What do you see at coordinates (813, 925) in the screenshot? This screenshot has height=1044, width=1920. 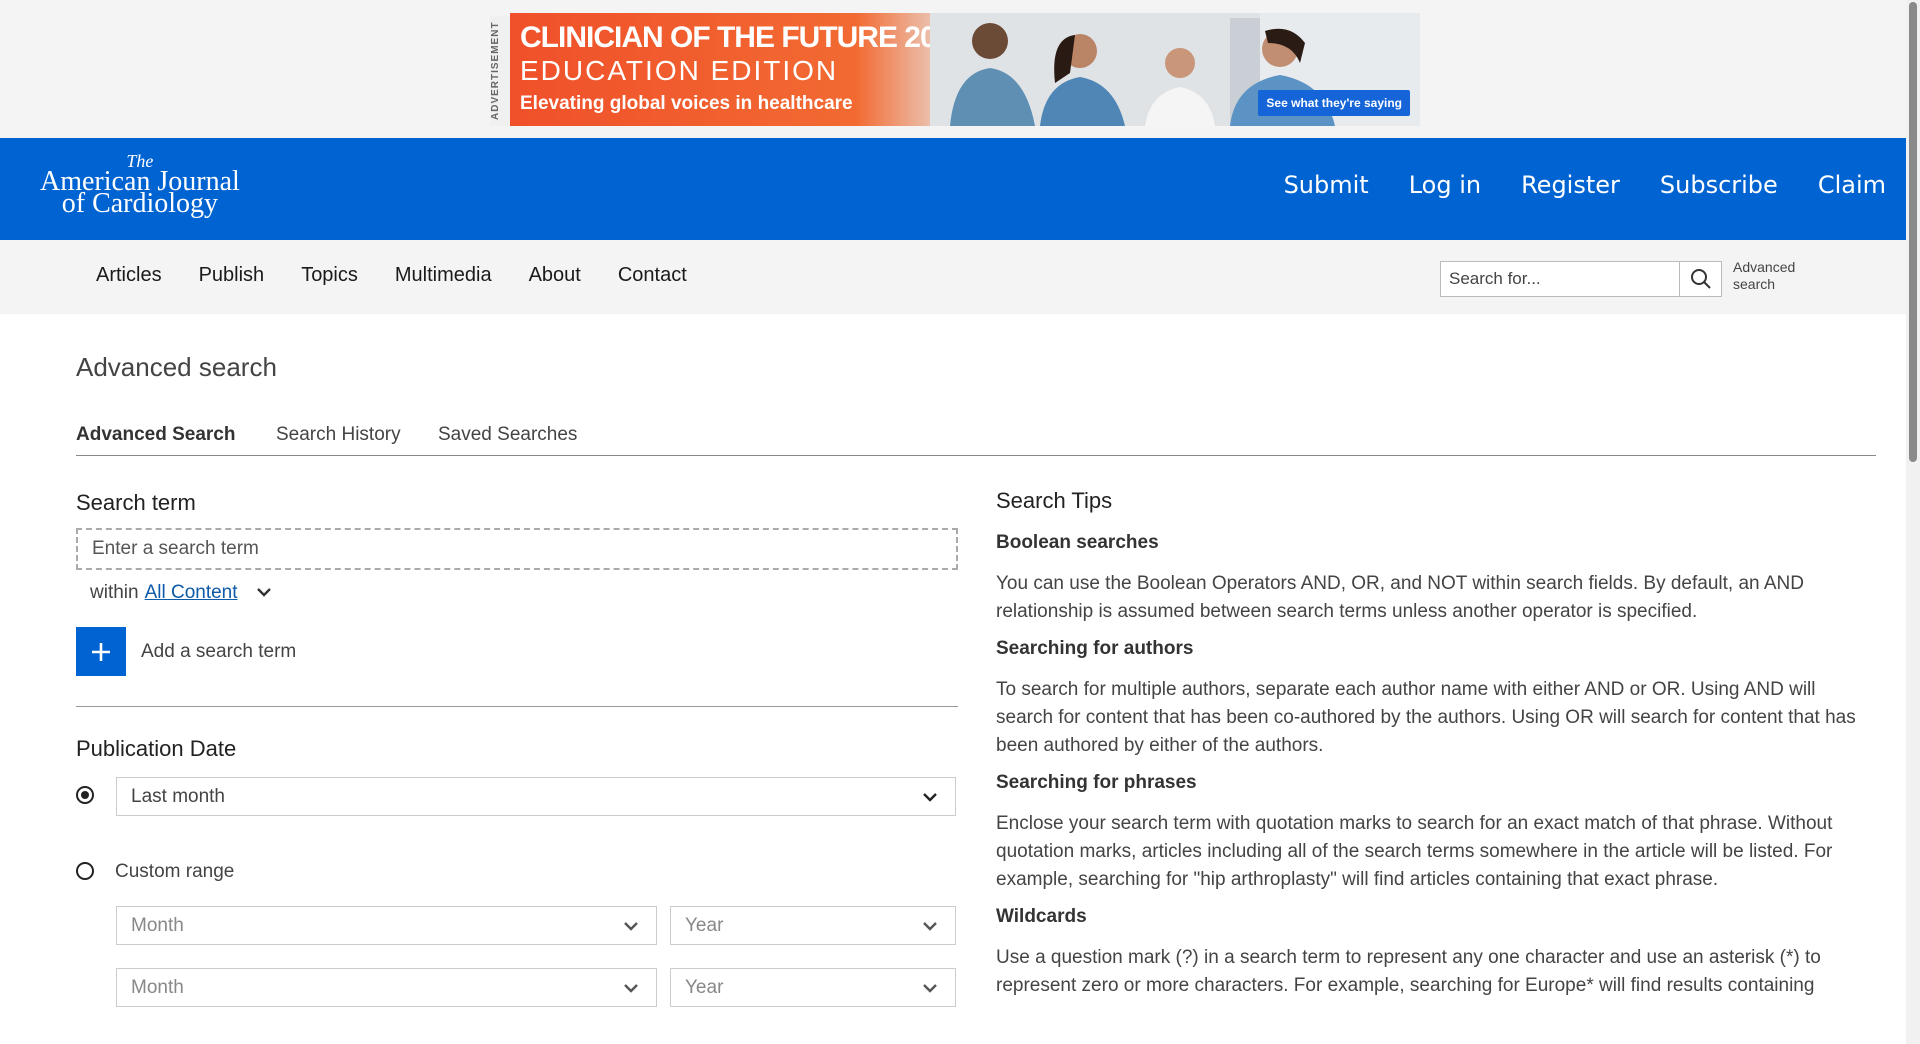 I see `start-year-select: Year` at bounding box center [813, 925].